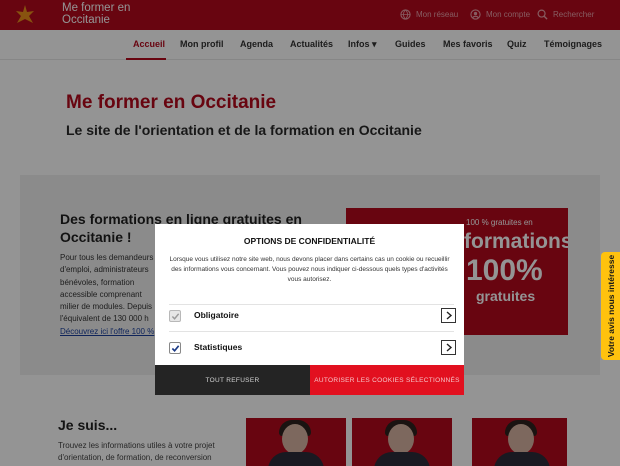 The image size is (620, 466). I want to click on modal-title: OPTIONS DE CONFIDENTIALITÉ, so click(309, 241).